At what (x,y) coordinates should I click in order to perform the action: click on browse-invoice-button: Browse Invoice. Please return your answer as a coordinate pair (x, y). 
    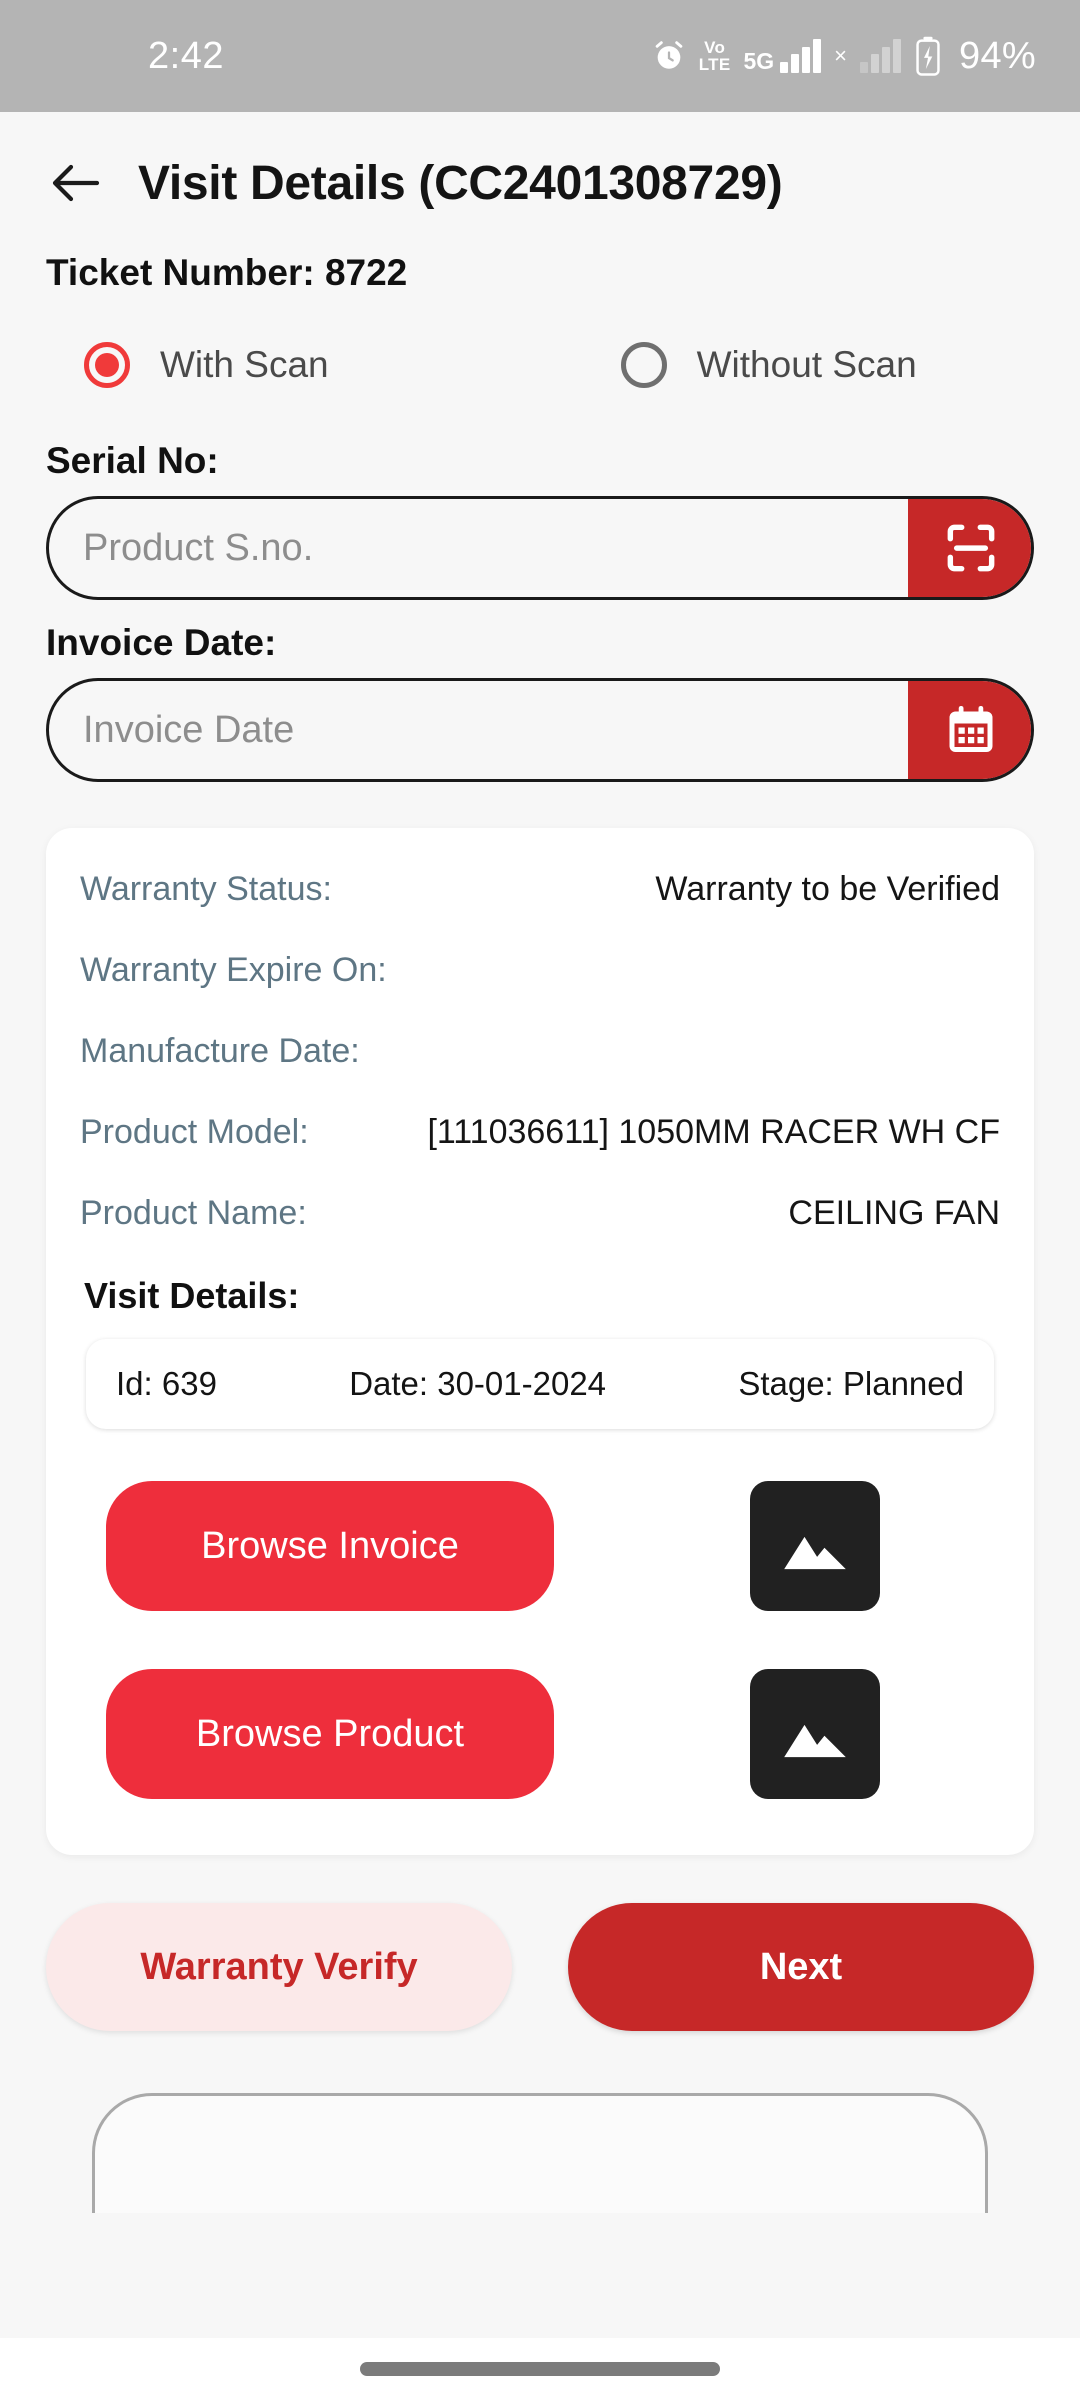
    Looking at the image, I should click on (330, 1546).